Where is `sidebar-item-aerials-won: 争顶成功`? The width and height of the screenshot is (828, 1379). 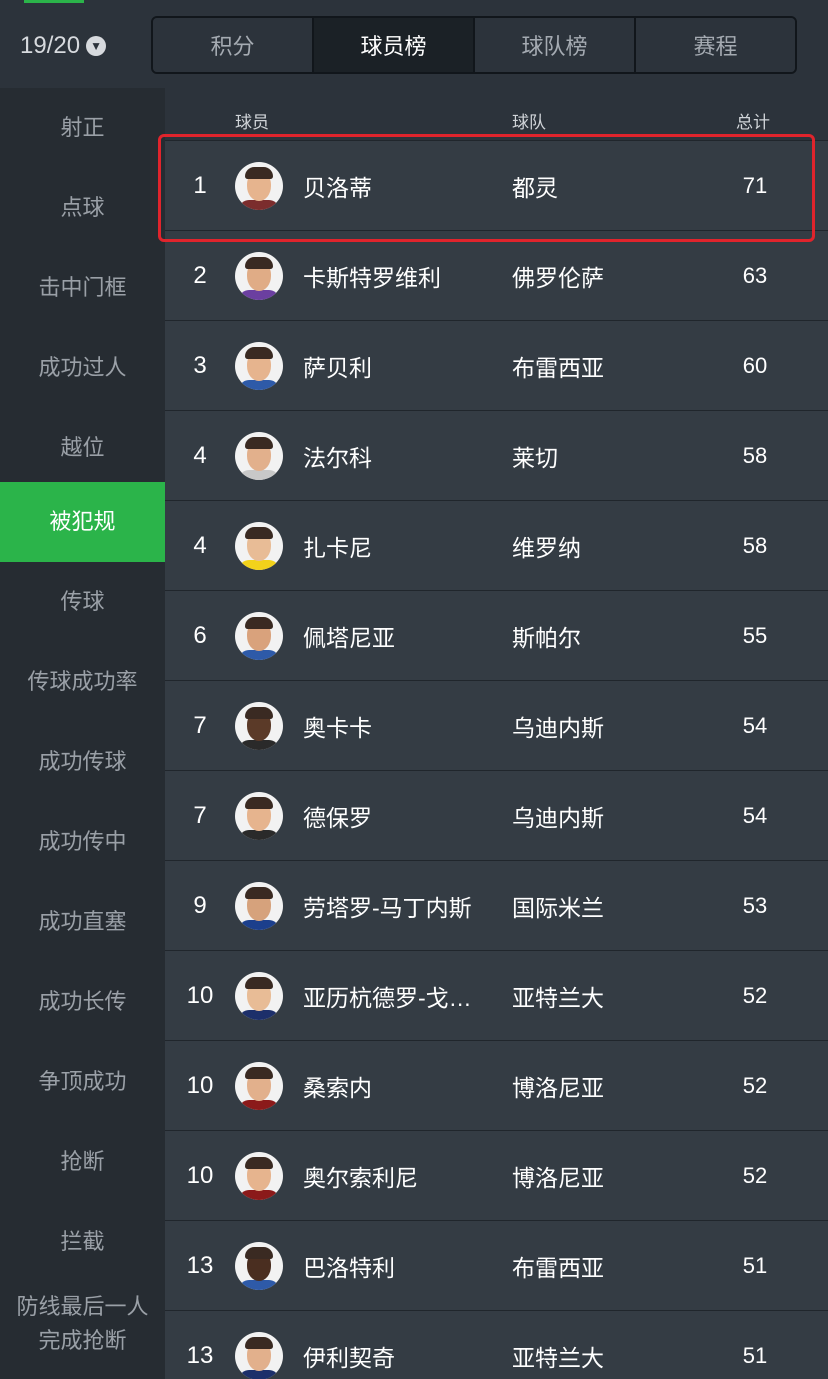 sidebar-item-aerials-won: 争顶成功 is located at coordinates (82, 1082).